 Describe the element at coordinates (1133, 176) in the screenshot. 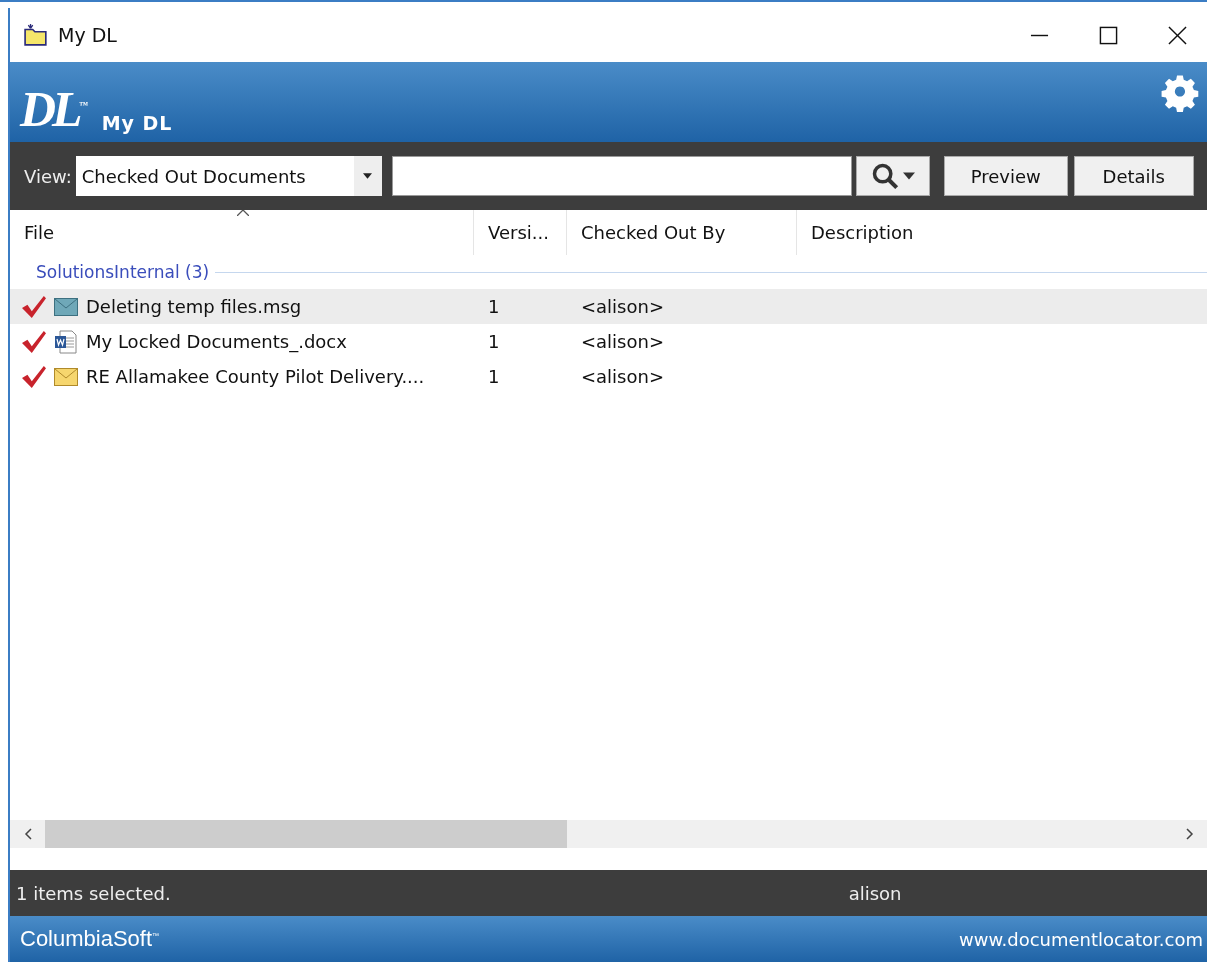

I see `toolbar-button: Details` at that location.